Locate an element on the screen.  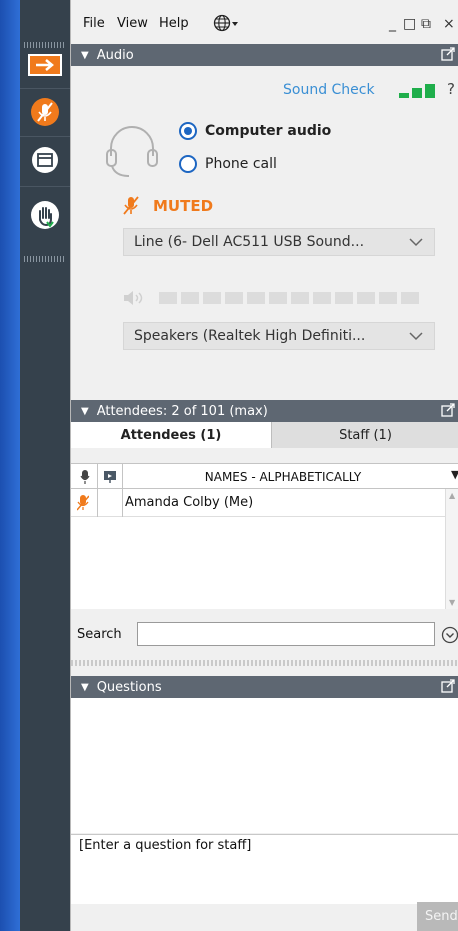
search-label: Search is located at coordinates (99, 634).